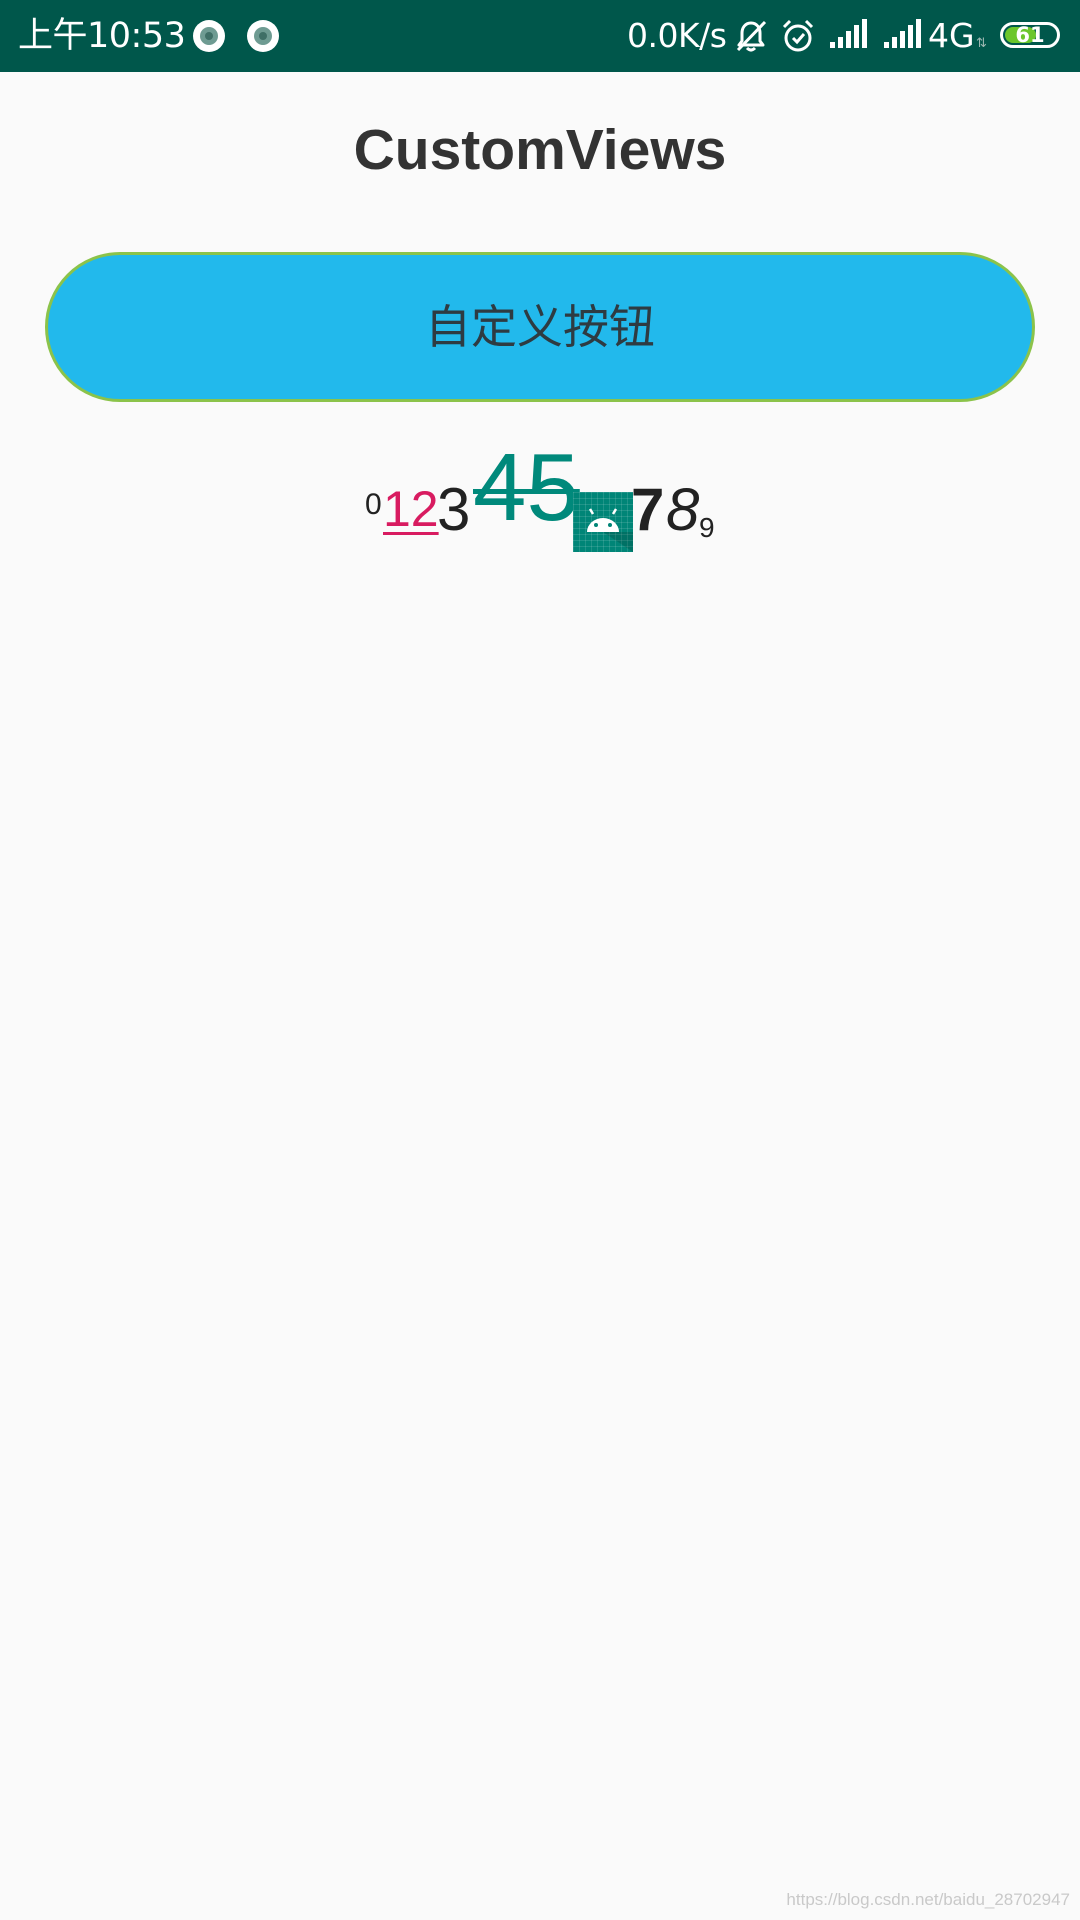  I want to click on mute-bell-icon, so click(751, 36).